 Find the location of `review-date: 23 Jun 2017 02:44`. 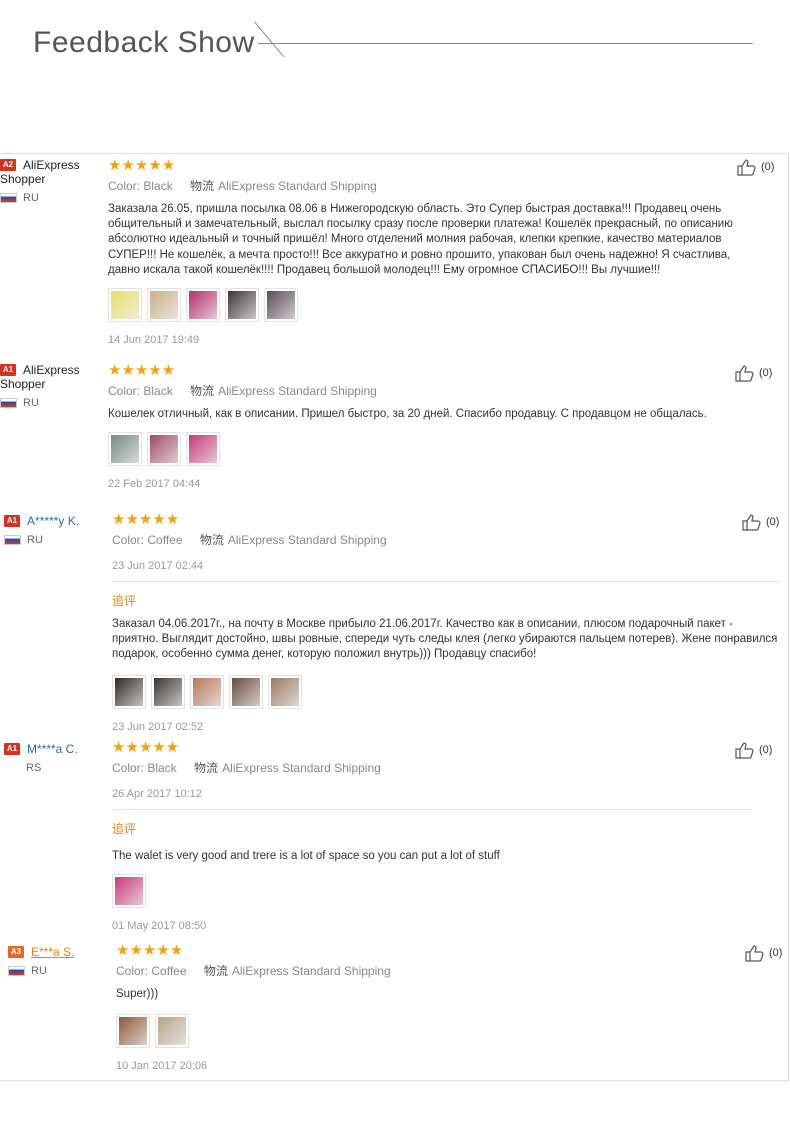

review-date: 23 Jun 2017 02:44 is located at coordinates (158, 566).